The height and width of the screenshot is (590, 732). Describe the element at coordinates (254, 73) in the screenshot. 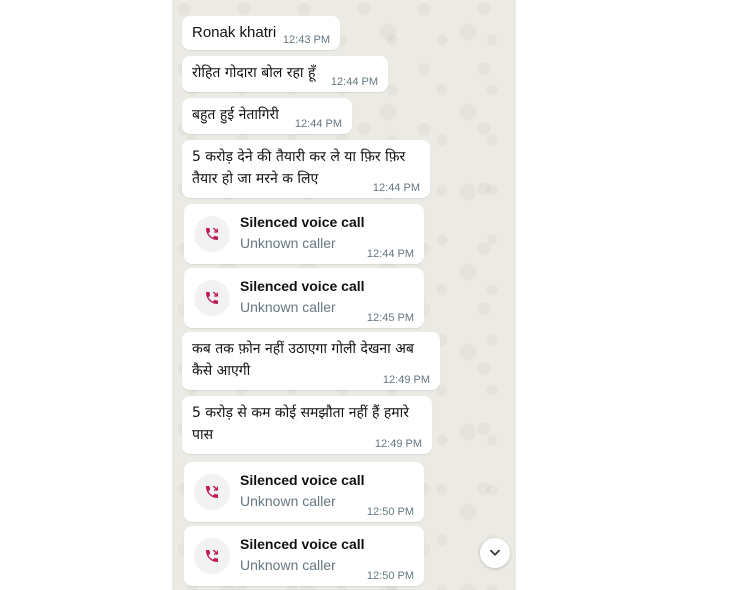

I see `message-text: रोहित गोदारा बोल रहा हूँ` at that location.